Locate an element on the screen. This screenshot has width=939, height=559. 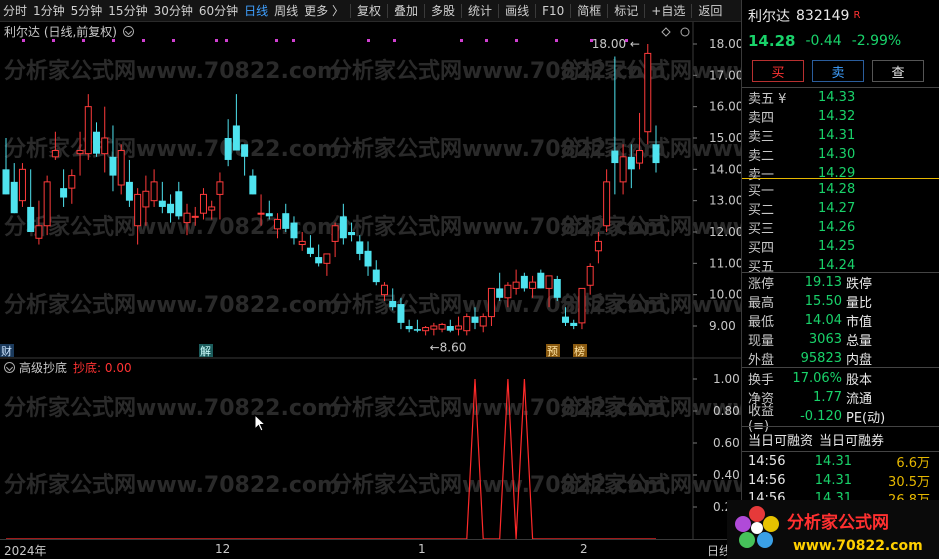
eps-value: -0.120 is located at coordinates (821, 416).